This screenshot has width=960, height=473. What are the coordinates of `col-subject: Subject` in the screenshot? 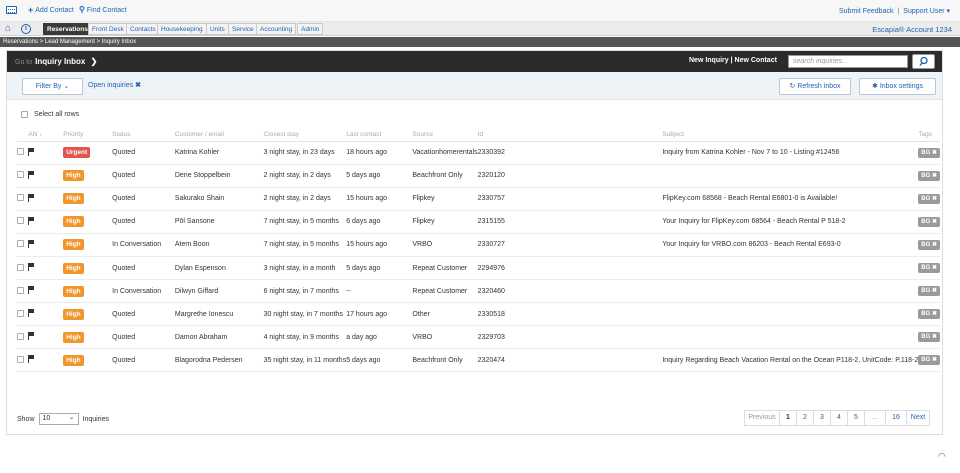 It's located at (790, 135).